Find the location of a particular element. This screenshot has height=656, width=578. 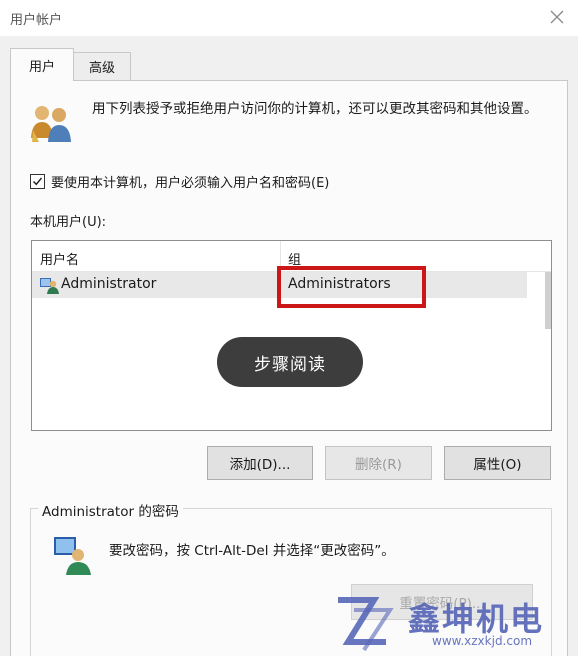

close-button is located at coordinates (557, 17).